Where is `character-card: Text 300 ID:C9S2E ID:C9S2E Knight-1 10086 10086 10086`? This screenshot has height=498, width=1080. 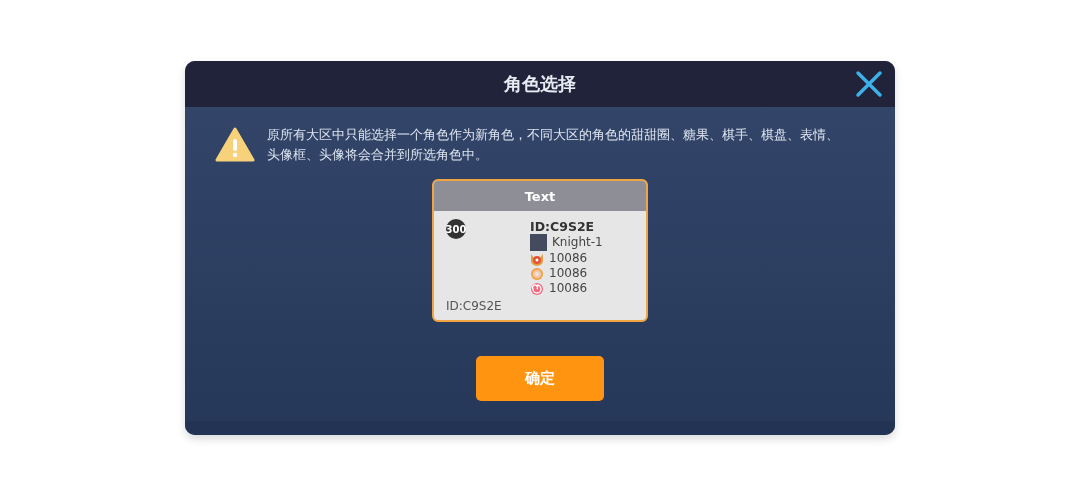 character-card: Text 300 ID:C9S2E ID:C9S2E Knight-1 10086 10086 10086 is located at coordinates (540, 250).